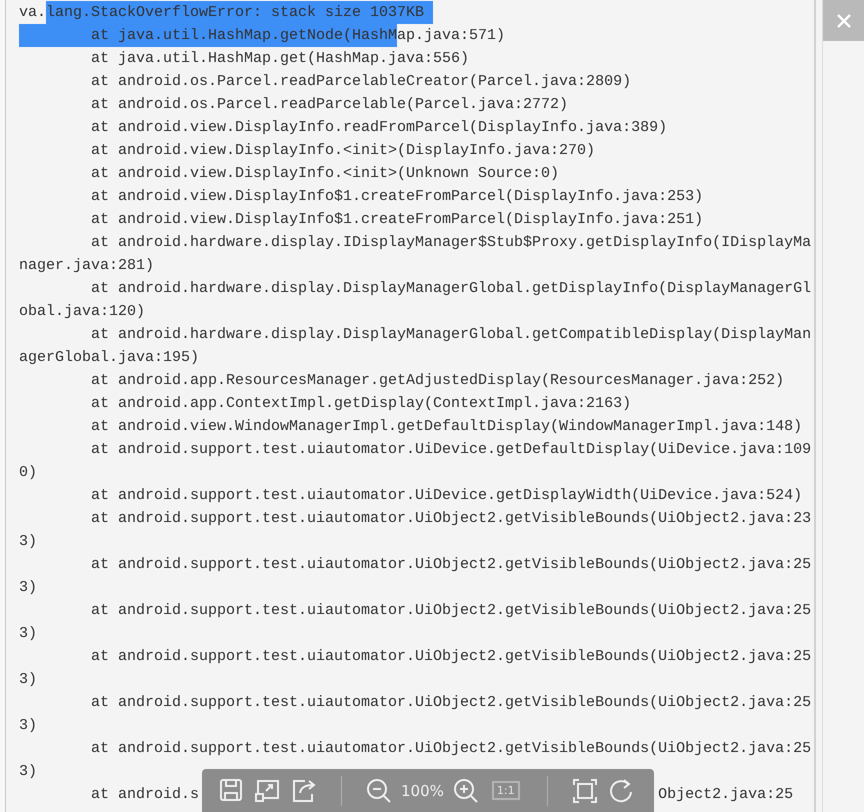 Image resolution: width=864 pixels, height=812 pixels. Describe the element at coordinates (451, 36) in the screenshot. I see `code-text: ap.java:571)` at that location.